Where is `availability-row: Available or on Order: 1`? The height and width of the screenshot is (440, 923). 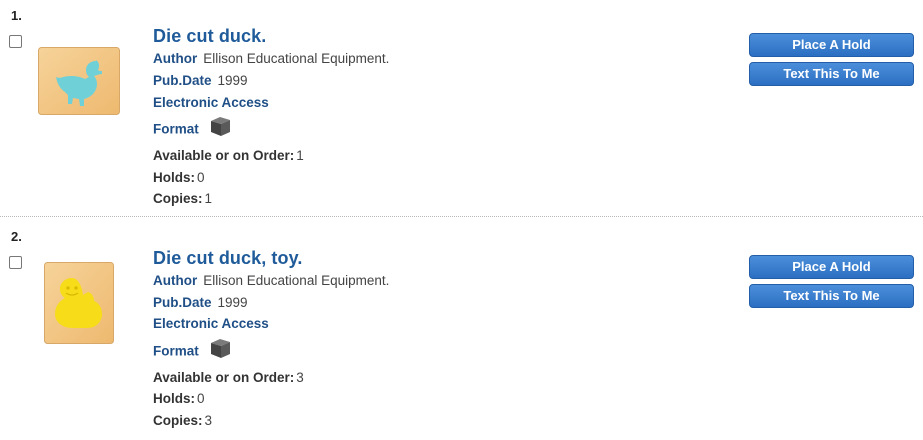 availability-row: Available or on Order: 1 is located at coordinates (228, 155).